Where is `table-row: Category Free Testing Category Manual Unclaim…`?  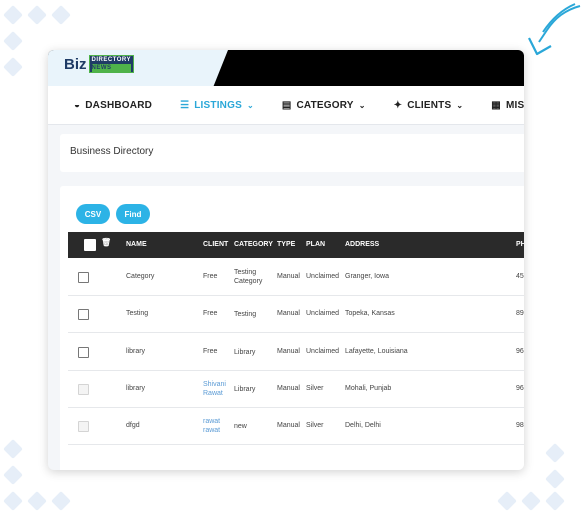
table-row: Category Free Testing Category Manual Unclaim… is located at coordinates (296, 277).